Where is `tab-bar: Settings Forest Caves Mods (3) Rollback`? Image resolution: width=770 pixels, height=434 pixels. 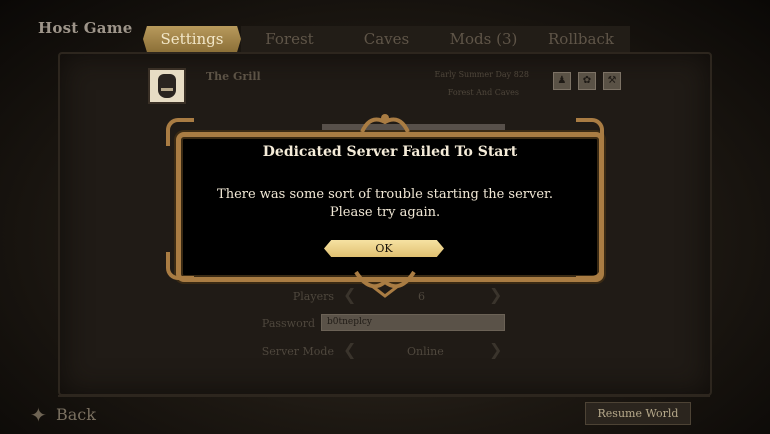 tab-bar: Settings Forest Caves Mods (3) Rollback is located at coordinates (386, 39).